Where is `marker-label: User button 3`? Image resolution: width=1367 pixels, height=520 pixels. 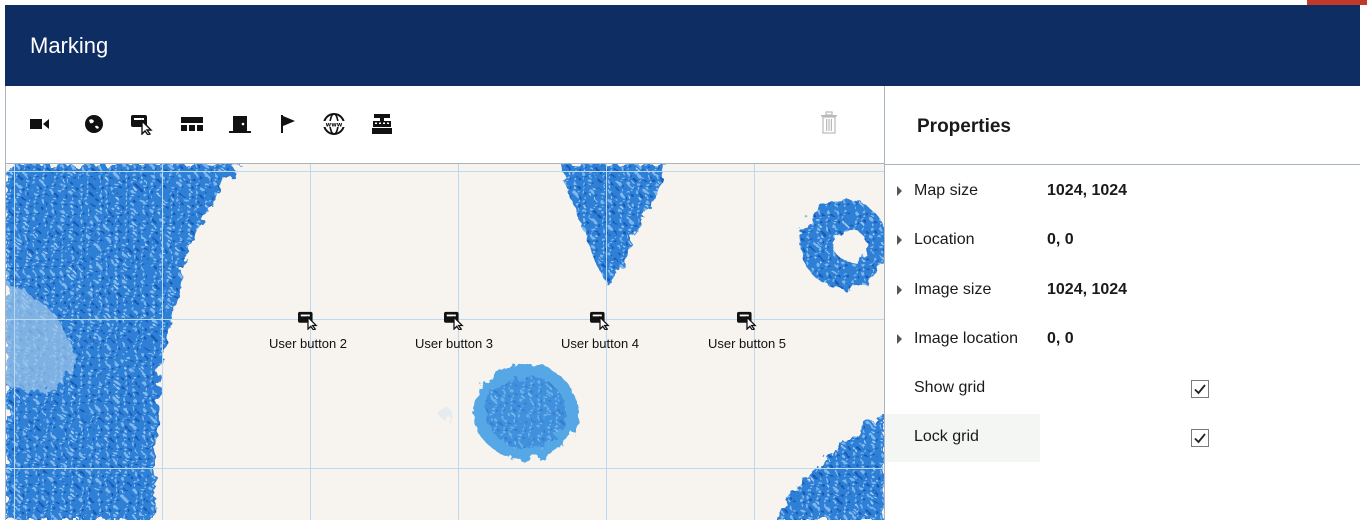 marker-label: User button 3 is located at coordinates (454, 343).